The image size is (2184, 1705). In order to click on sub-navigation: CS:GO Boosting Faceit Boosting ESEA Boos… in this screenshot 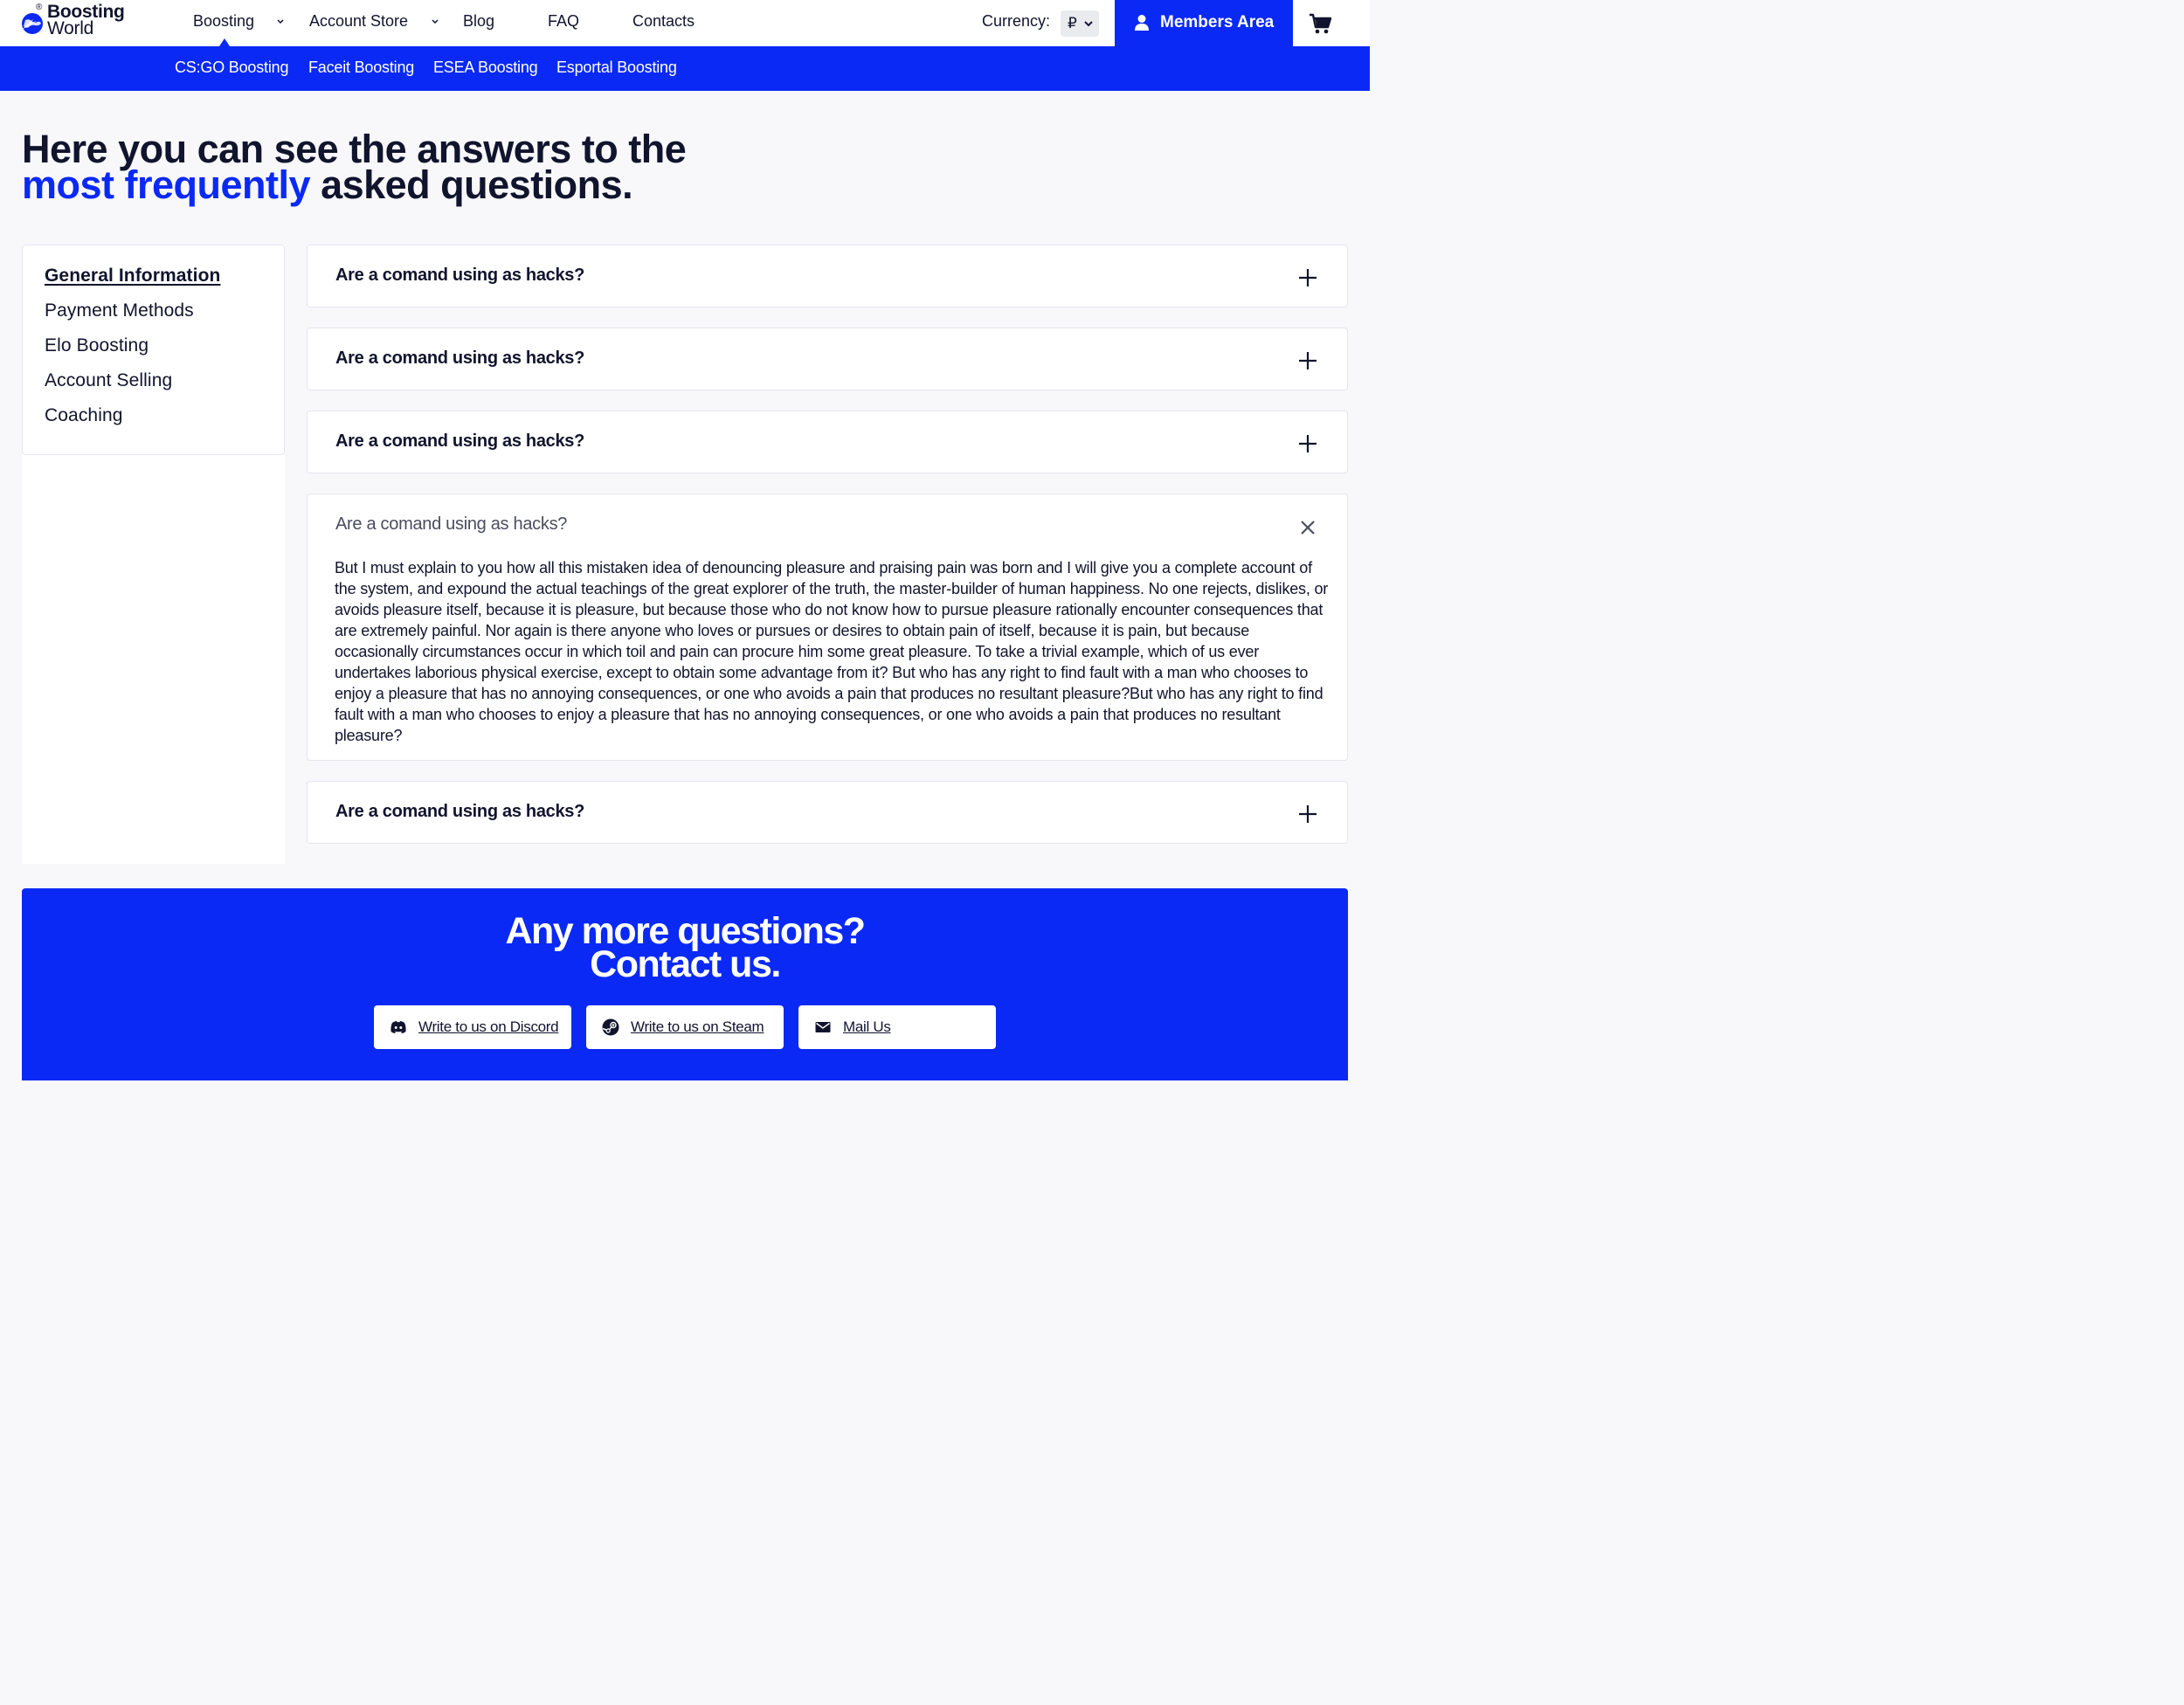, I will do `click(685, 68)`.